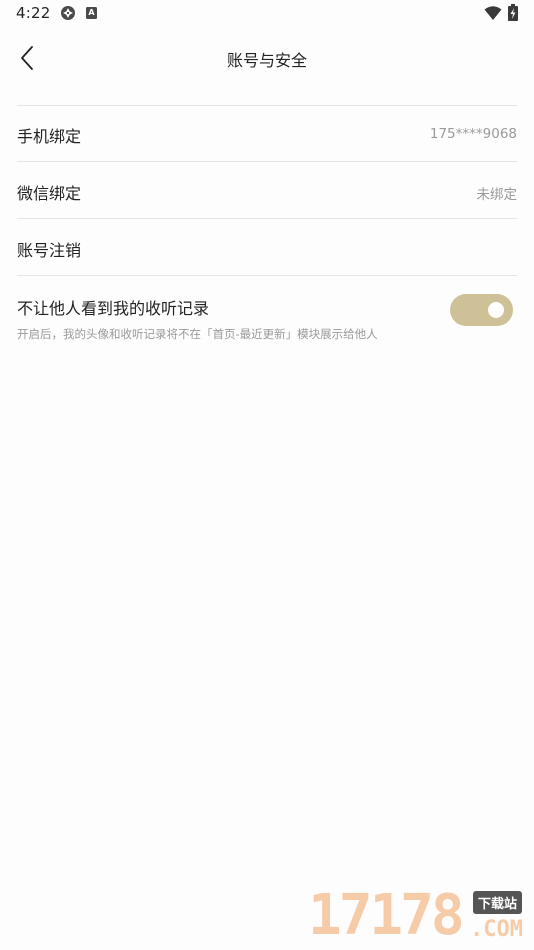 Image resolution: width=534 pixels, height=950 pixels. What do you see at coordinates (493, 13) in the screenshot?
I see `wifi-icon` at bounding box center [493, 13].